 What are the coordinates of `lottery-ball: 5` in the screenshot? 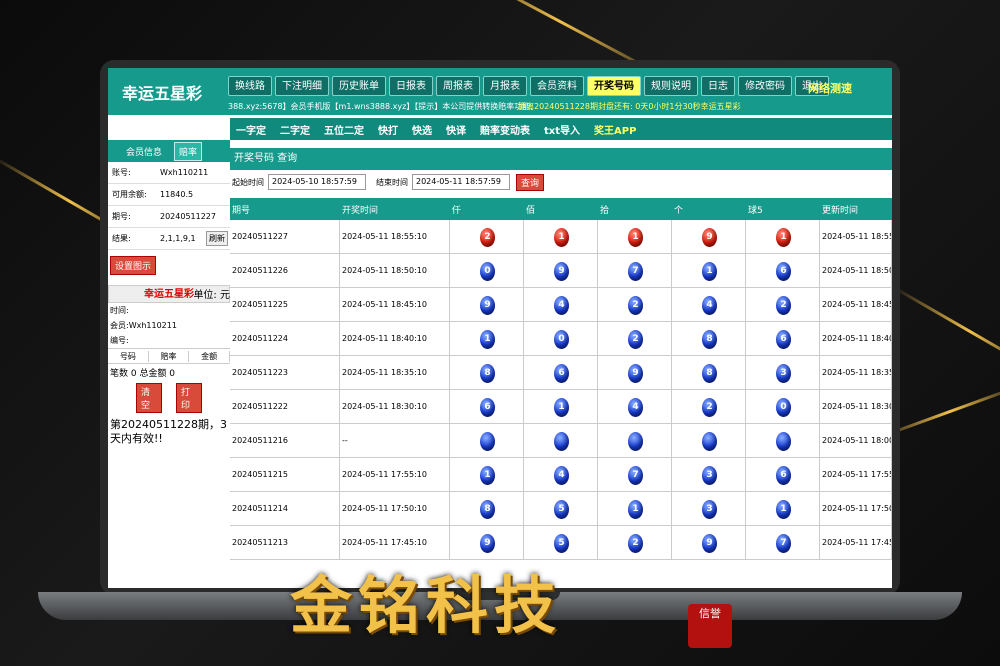 It's located at (561, 509).